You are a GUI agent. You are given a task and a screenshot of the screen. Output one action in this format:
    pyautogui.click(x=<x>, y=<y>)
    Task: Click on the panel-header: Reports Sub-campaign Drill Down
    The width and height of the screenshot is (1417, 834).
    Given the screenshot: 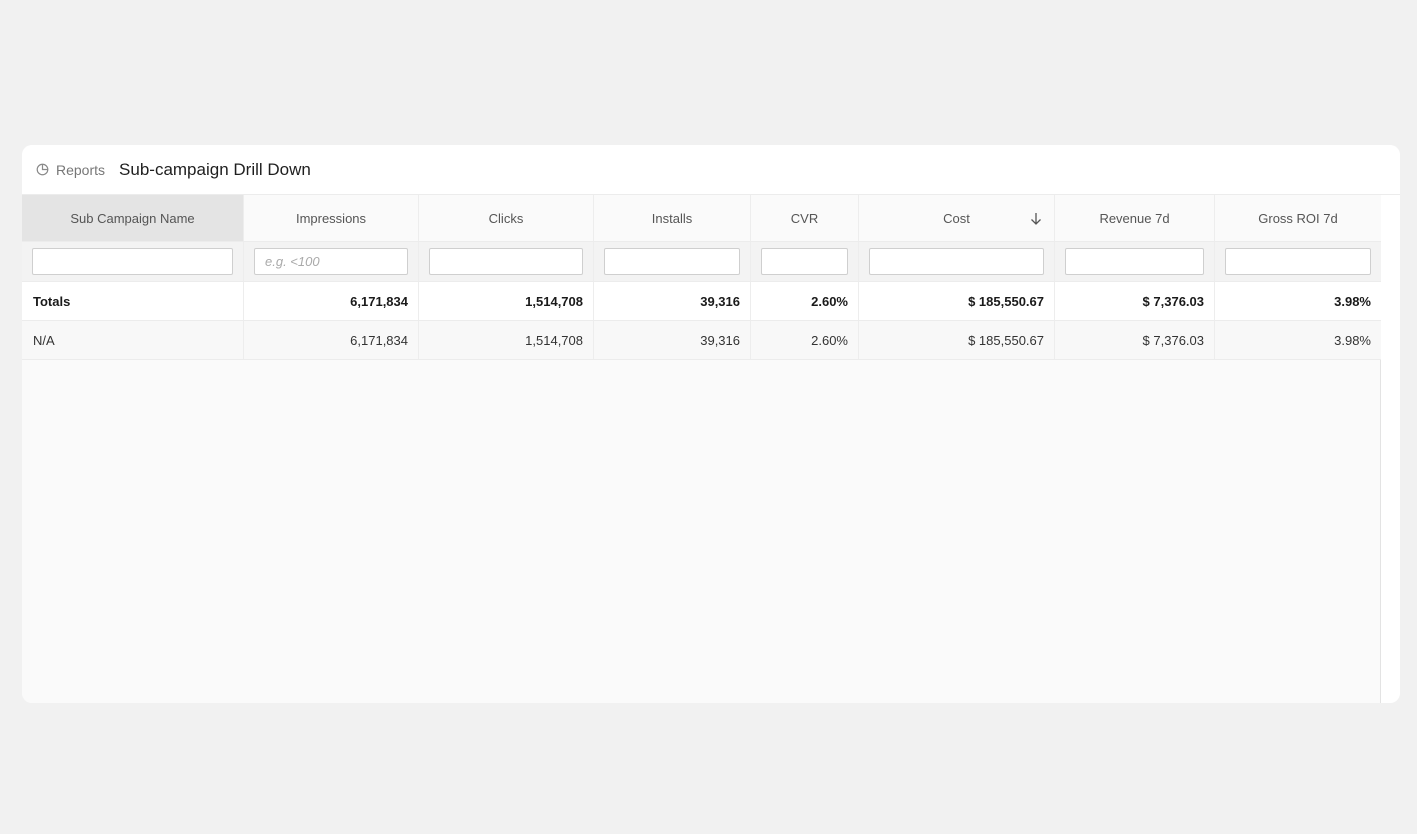 What is the action you would take?
    pyautogui.click(x=711, y=170)
    